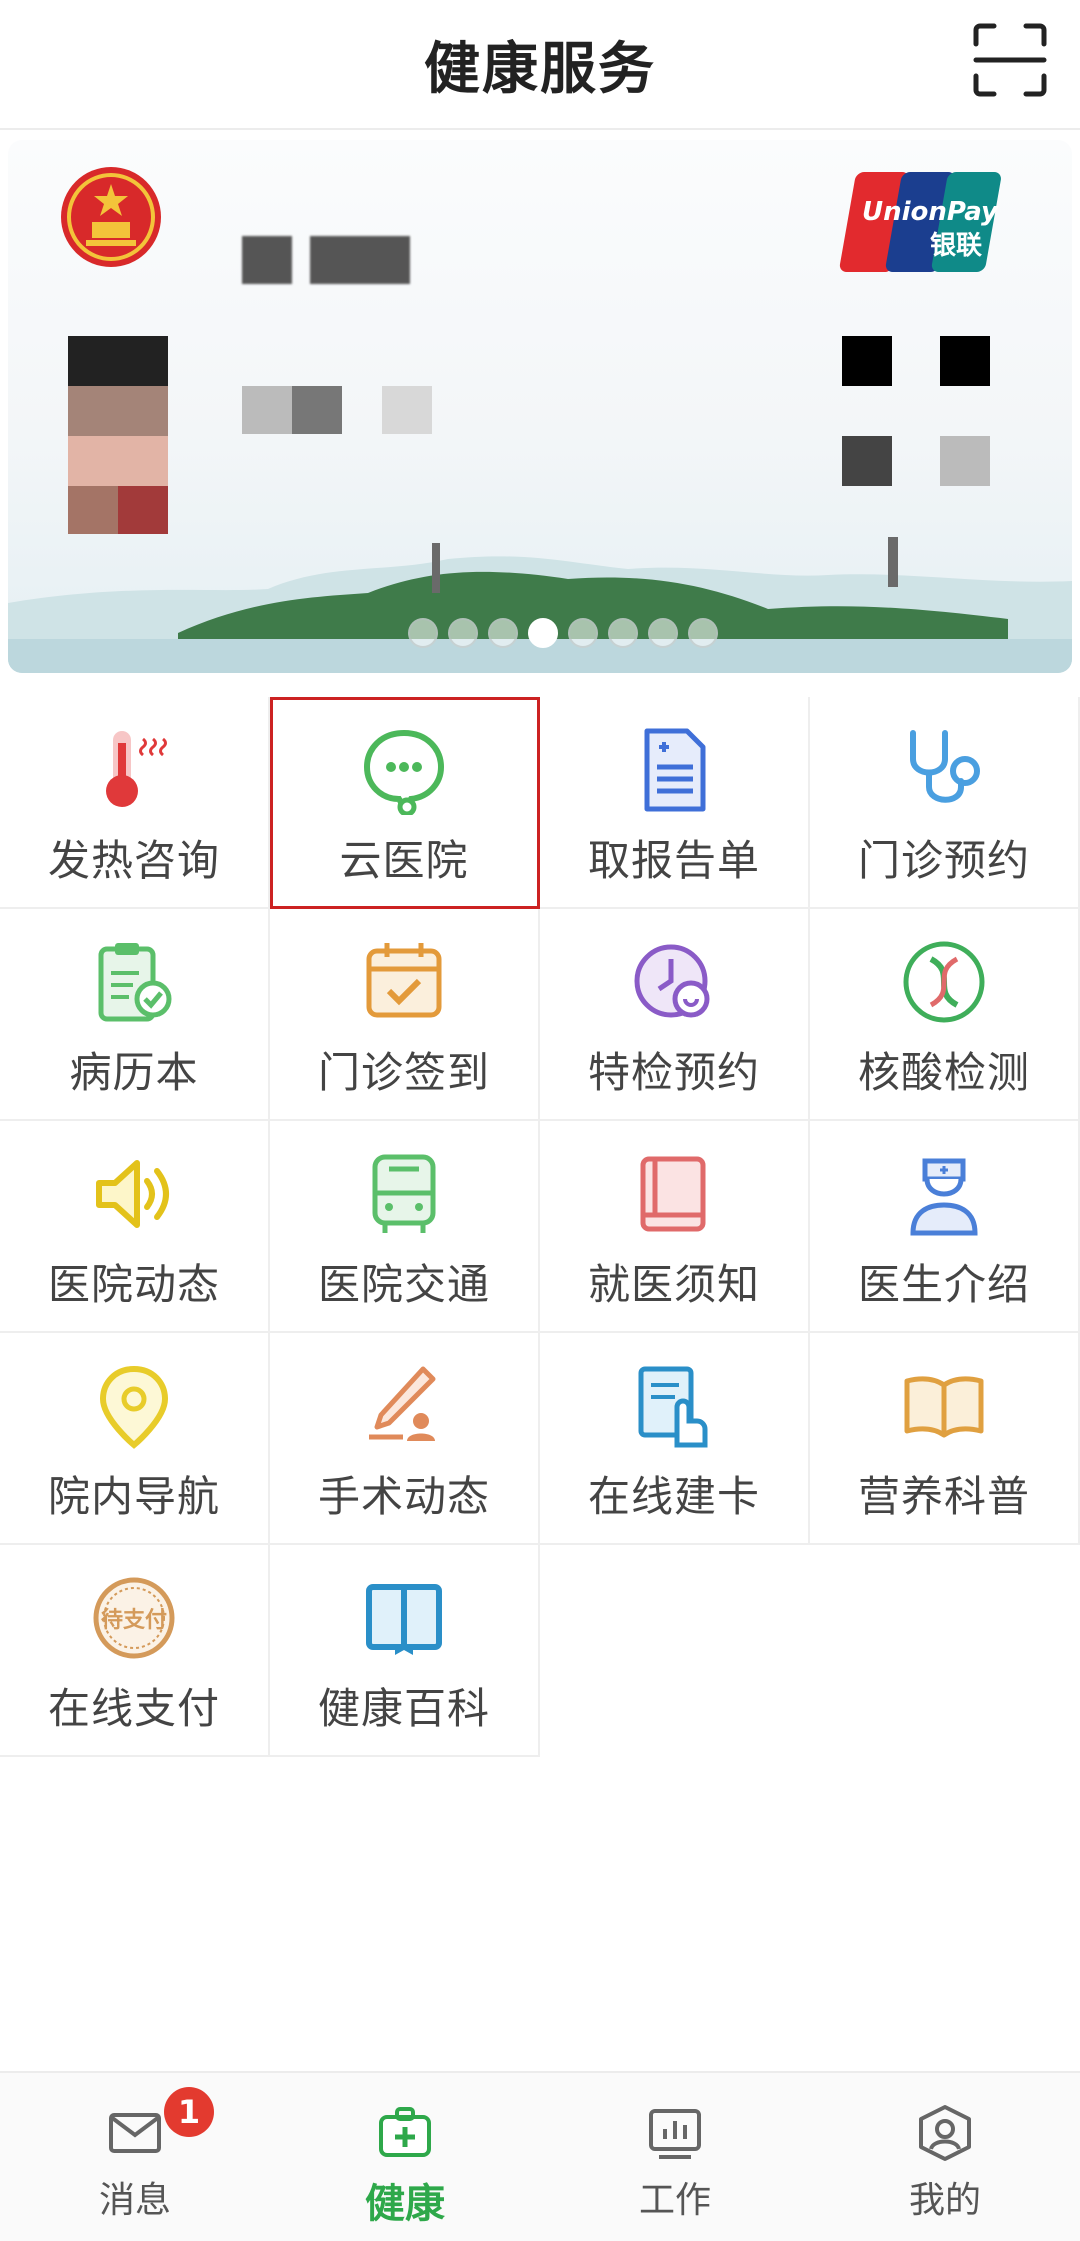 The image size is (1080, 2241). I want to click on clock-exam-icon, so click(672, 981).